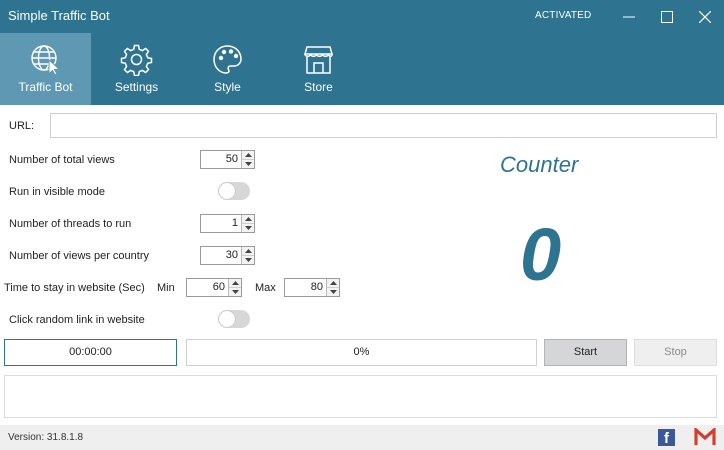  What do you see at coordinates (383, 125) in the screenshot?
I see `url-input` at bounding box center [383, 125].